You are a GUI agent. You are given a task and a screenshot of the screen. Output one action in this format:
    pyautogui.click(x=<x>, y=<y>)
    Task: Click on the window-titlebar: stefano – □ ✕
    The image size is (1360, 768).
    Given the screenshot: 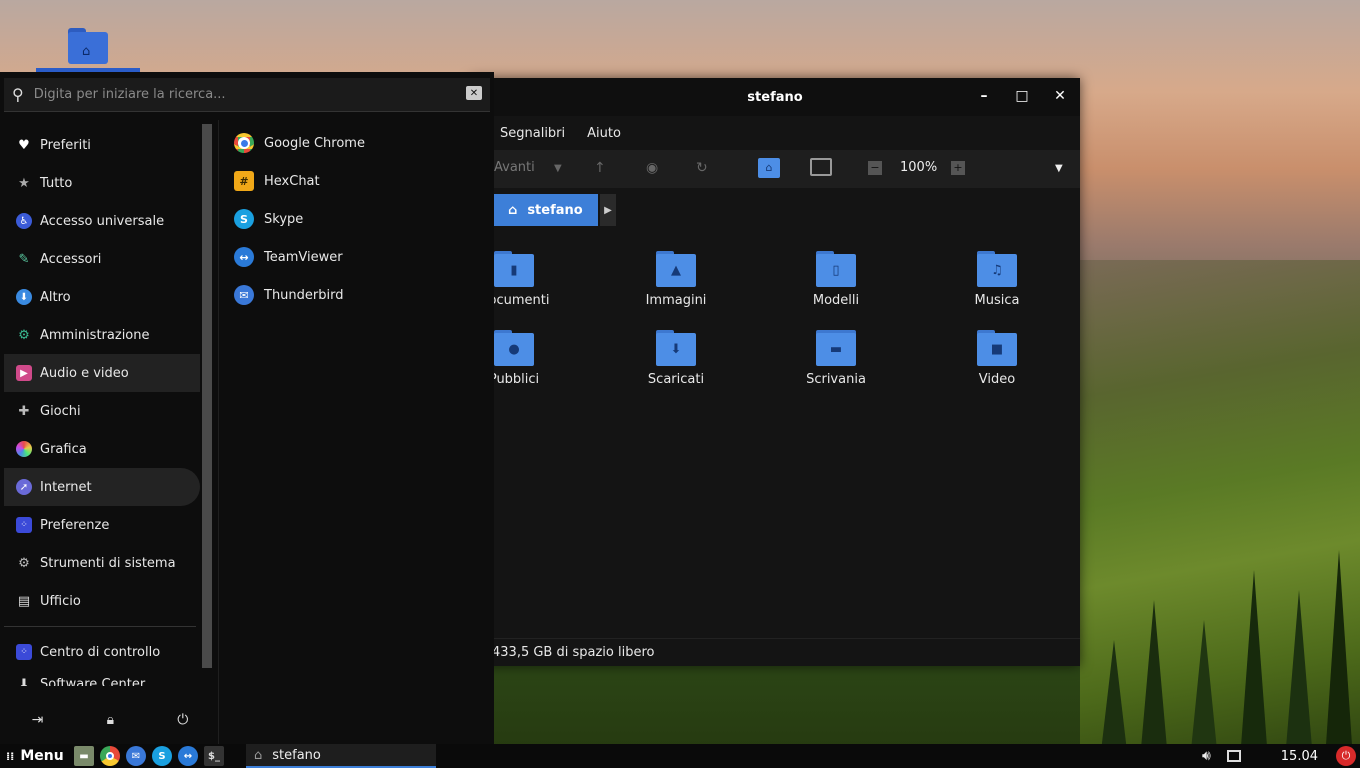 What is the action you would take?
    pyautogui.click(x=775, y=97)
    